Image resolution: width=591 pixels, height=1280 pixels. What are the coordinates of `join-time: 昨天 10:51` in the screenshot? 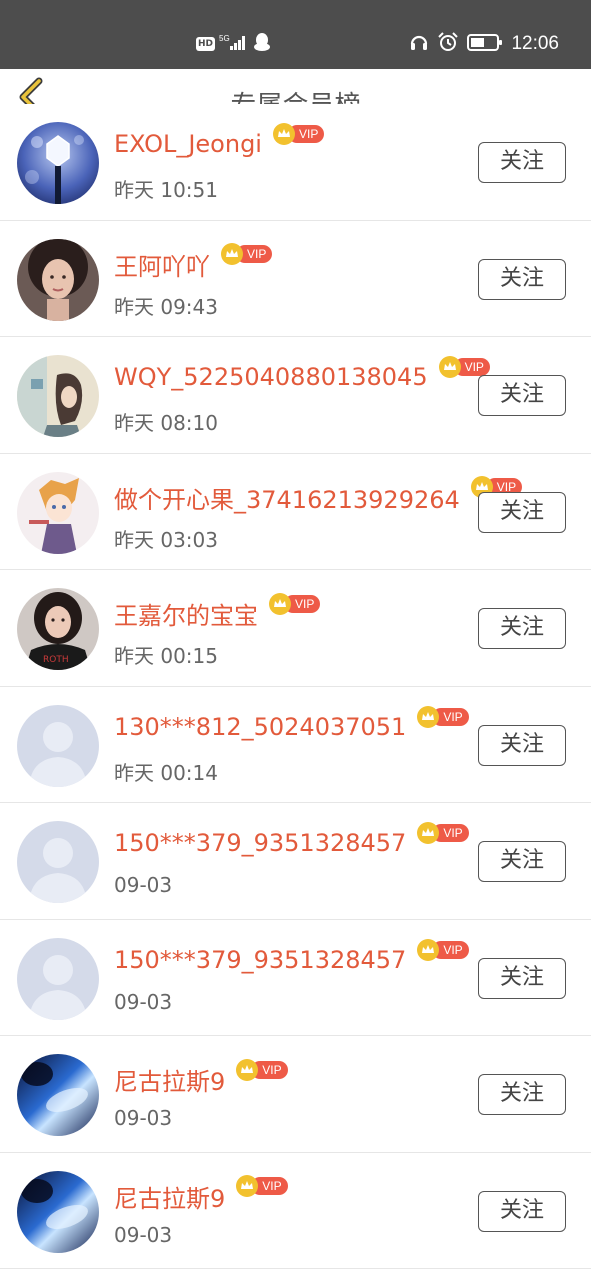 It's located at (166, 190).